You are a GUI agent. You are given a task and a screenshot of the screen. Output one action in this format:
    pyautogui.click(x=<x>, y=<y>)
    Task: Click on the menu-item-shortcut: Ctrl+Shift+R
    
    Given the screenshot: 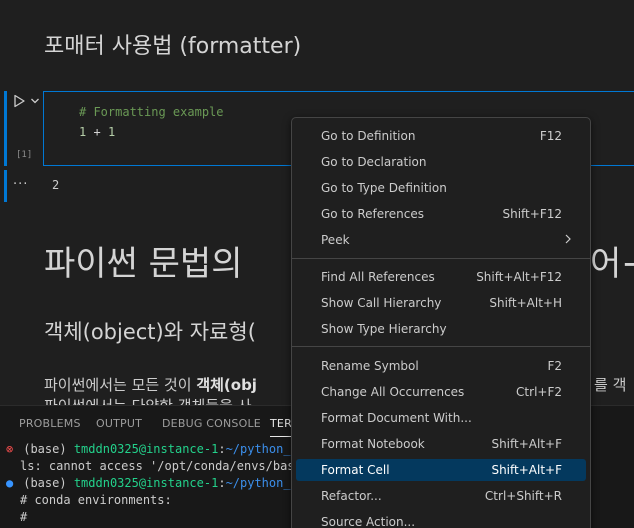 What is the action you would take?
    pyautogui.click(x=523, y=496)
    